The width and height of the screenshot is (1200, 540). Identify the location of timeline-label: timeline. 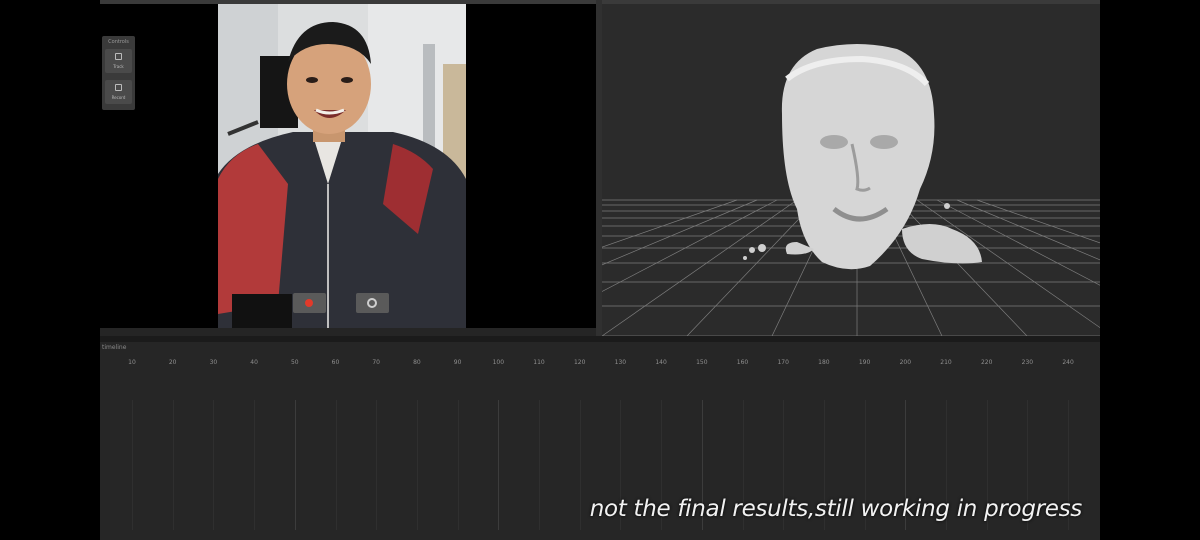
(114, 347).